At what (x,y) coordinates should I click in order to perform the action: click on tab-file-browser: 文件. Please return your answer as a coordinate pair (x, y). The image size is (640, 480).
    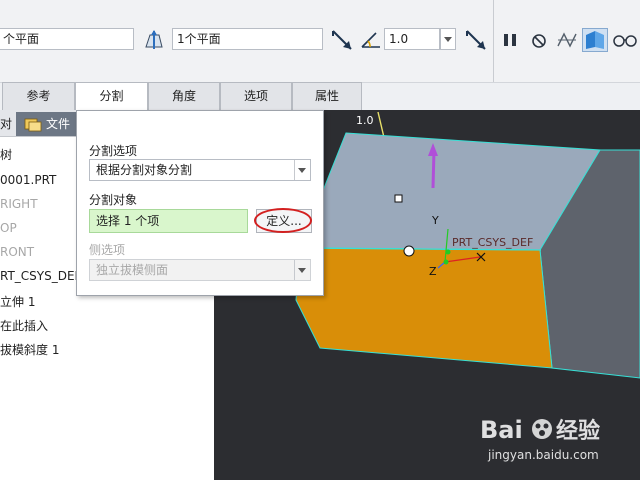
    Looking at the image, I should click on (48, 124).